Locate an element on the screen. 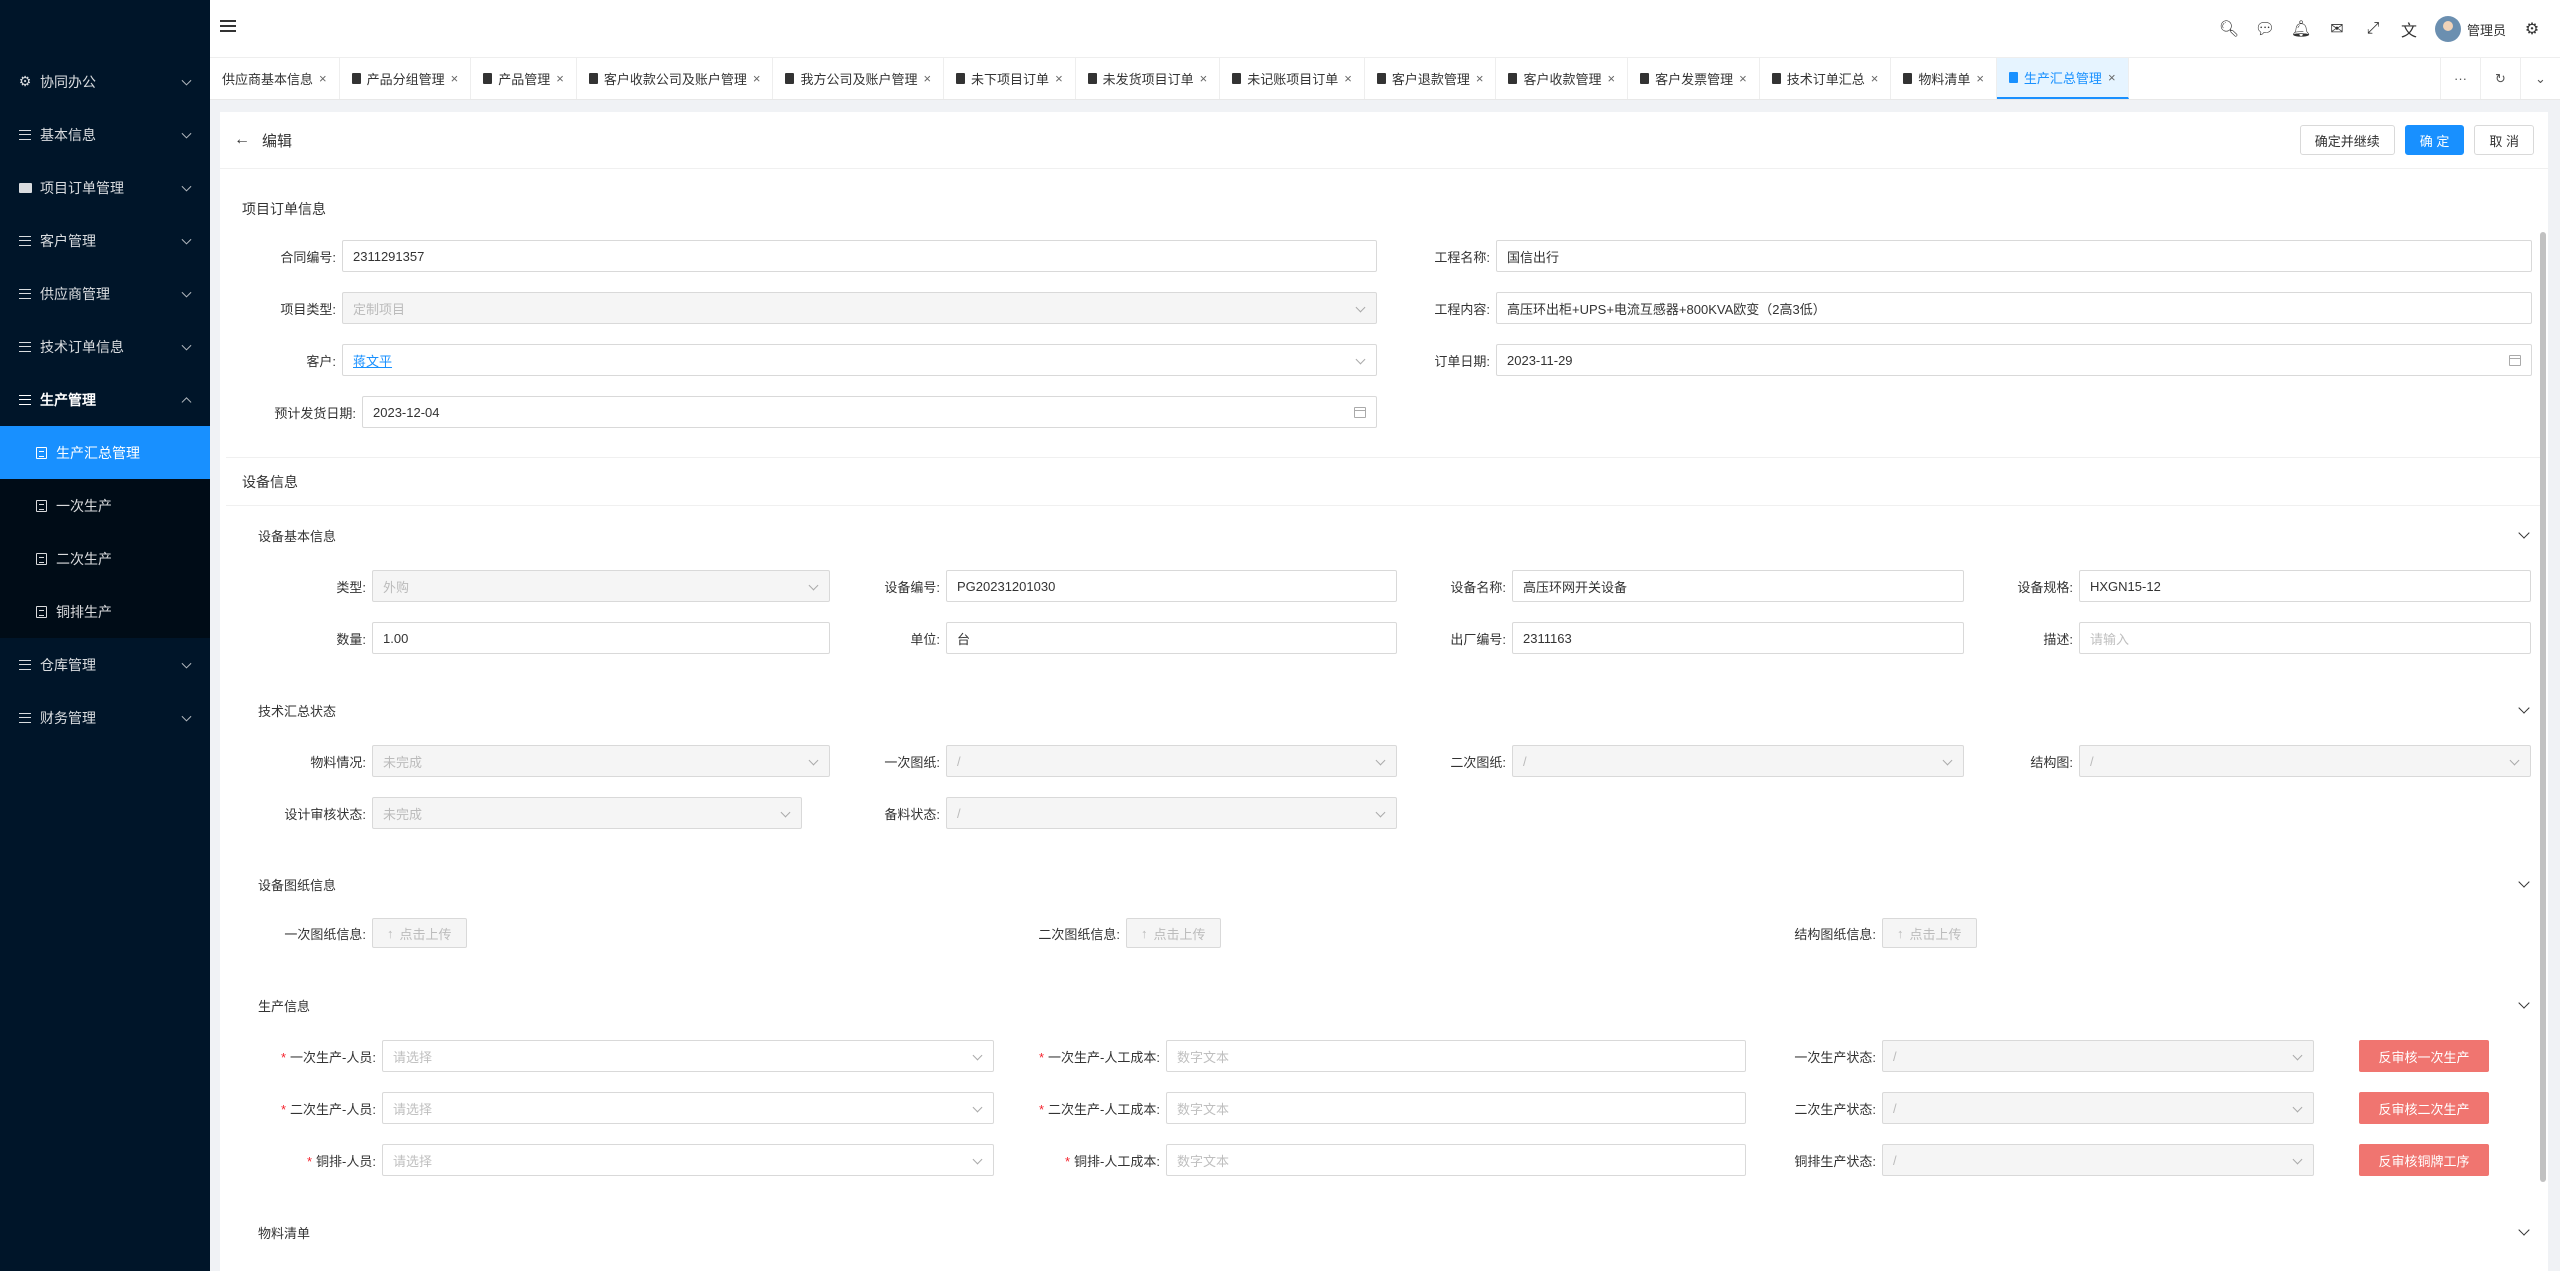 This screenshot has height=1271, width=2560. chat-icon: ✉︎ is located at coordinates (2337, 29).